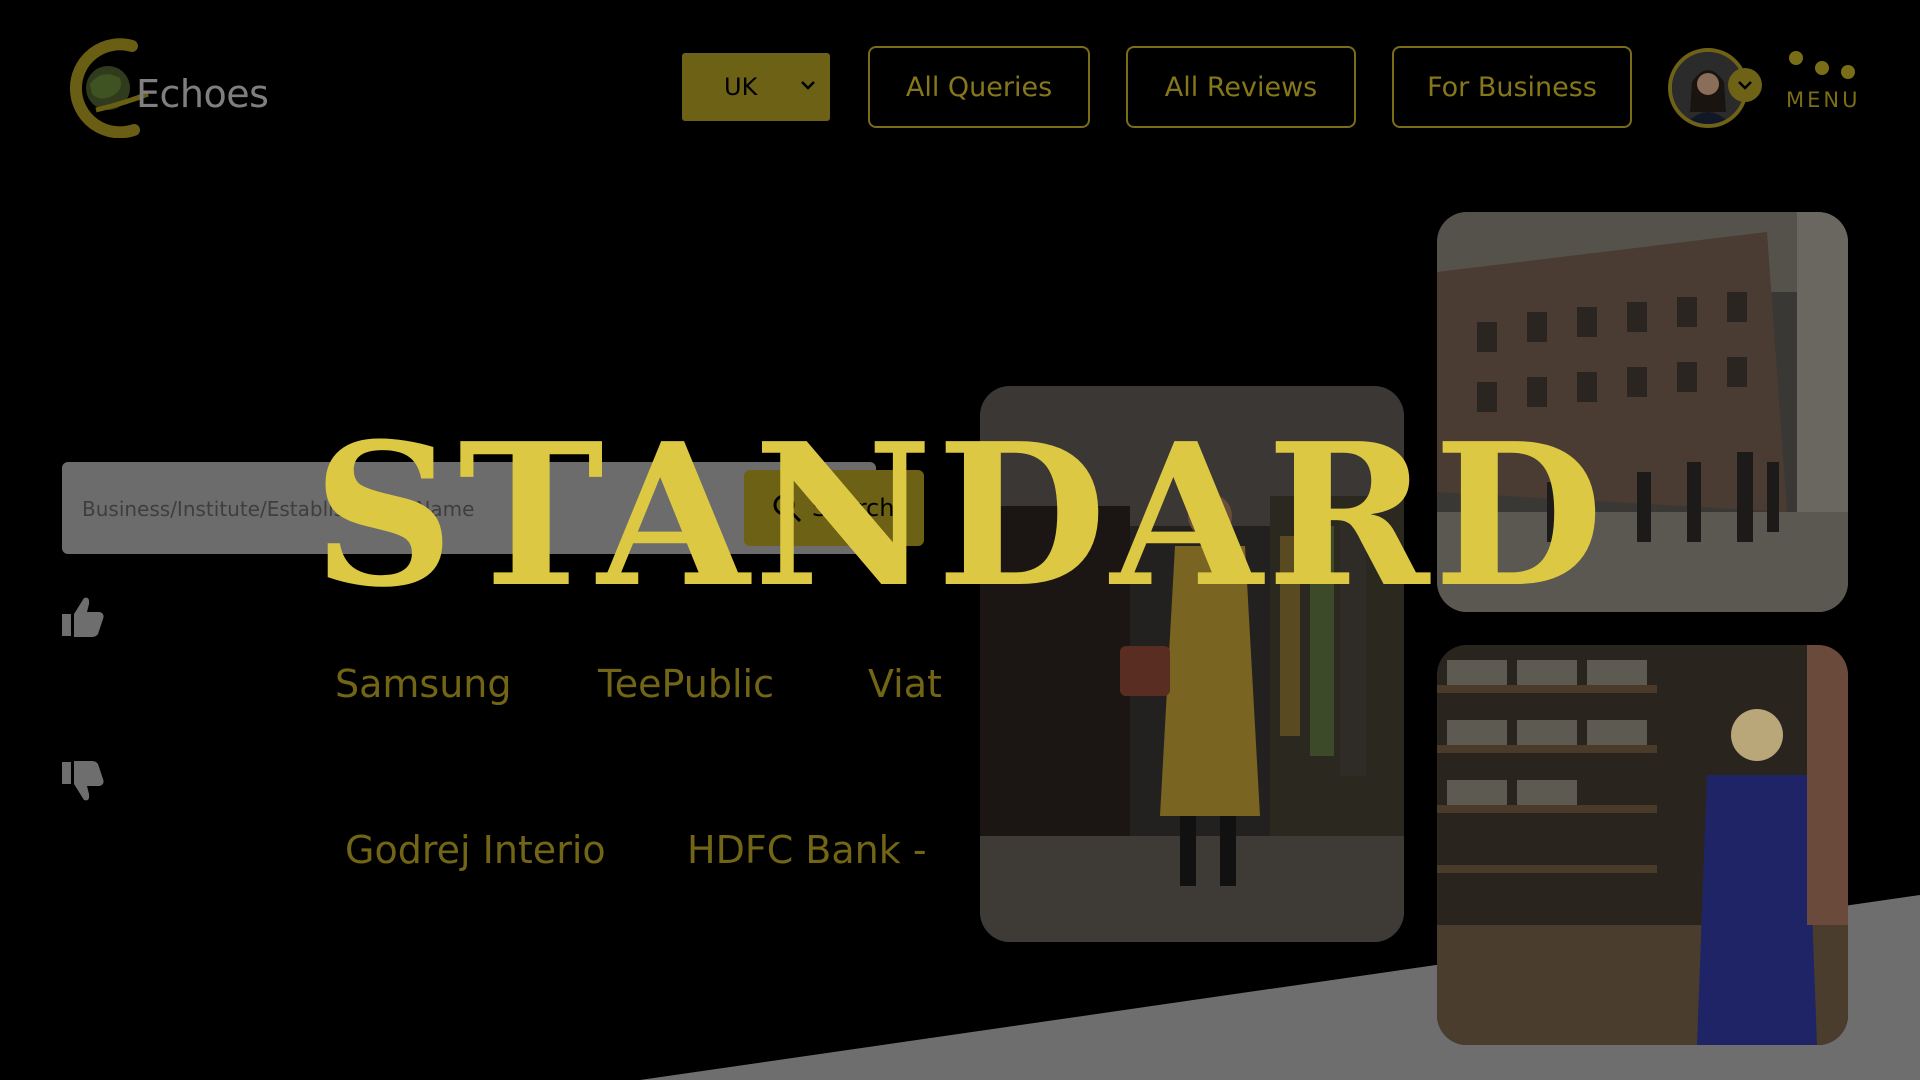 This screenshot has width=1920, height=1080. I want to click on brand-link: Godrej Interio, so click(475, 850).